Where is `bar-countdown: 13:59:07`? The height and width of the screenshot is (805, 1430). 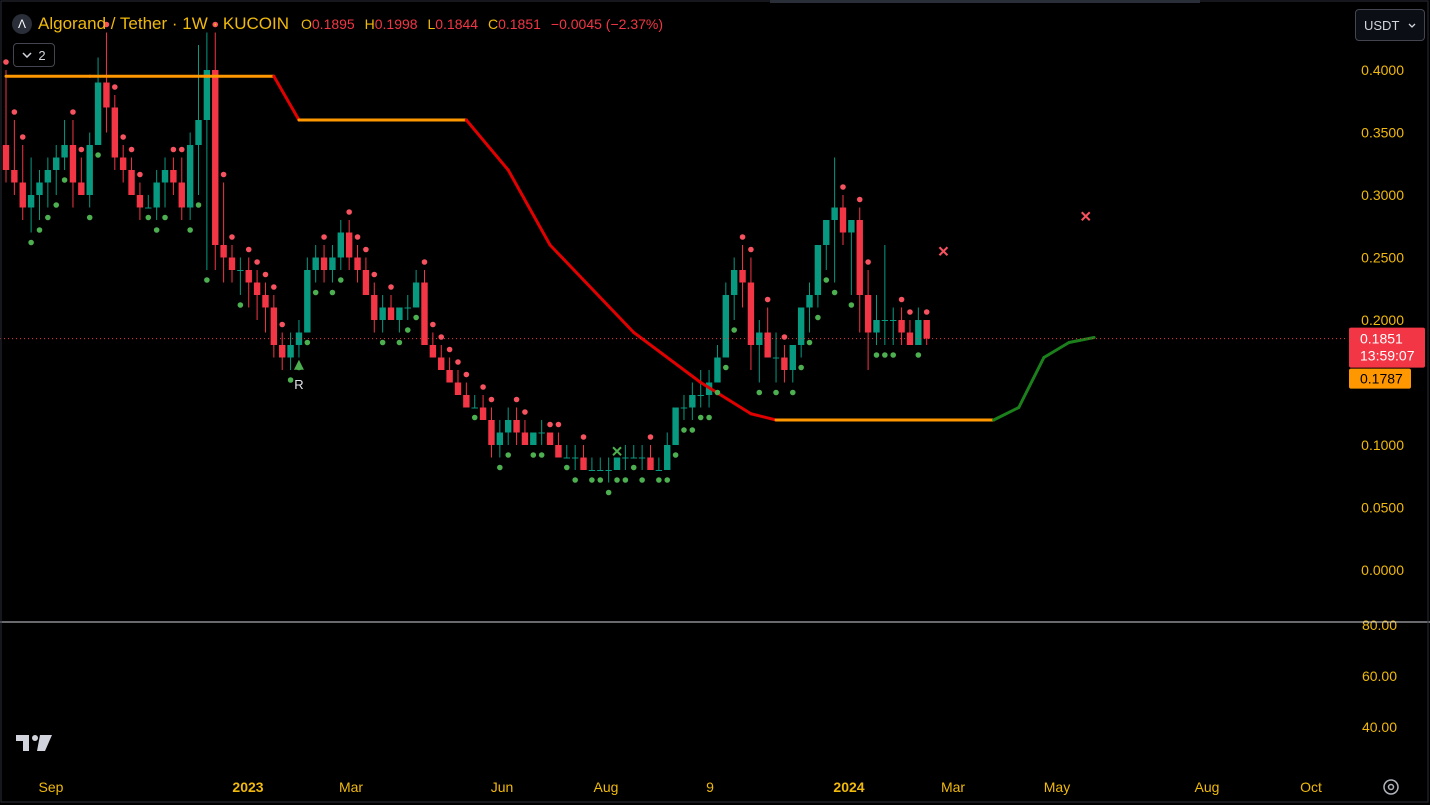
bar-countdown: 13:59:07 is located at coordinates (1387, 356).